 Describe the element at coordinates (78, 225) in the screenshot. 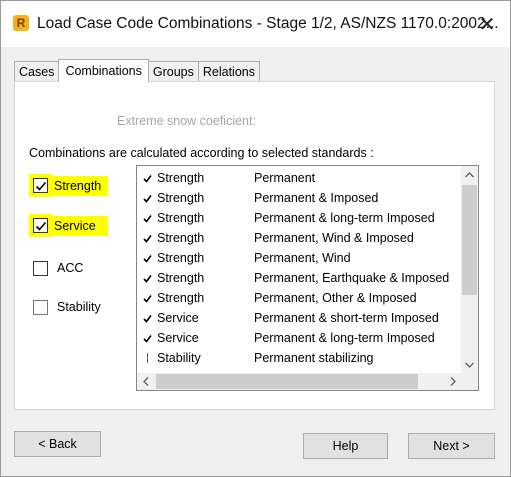

I see `service-label: Service` at that location.